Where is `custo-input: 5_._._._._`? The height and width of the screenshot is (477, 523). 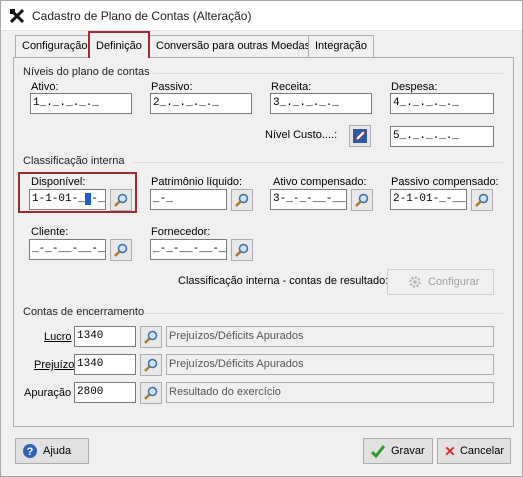 custo-input: 5_._._._._ is located at coordinates (442, 136).